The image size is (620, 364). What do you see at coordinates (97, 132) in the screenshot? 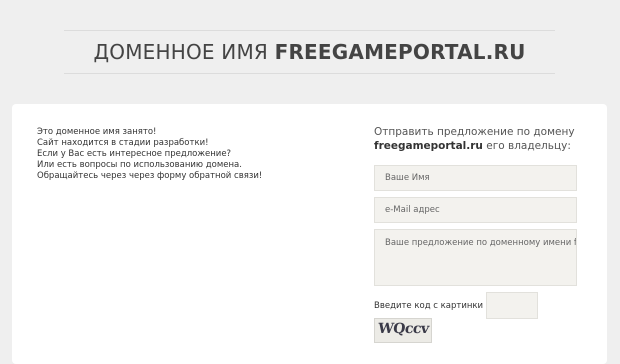
I see `intro-line: Это доменное имя занято!` at bounding box center [97, 132].